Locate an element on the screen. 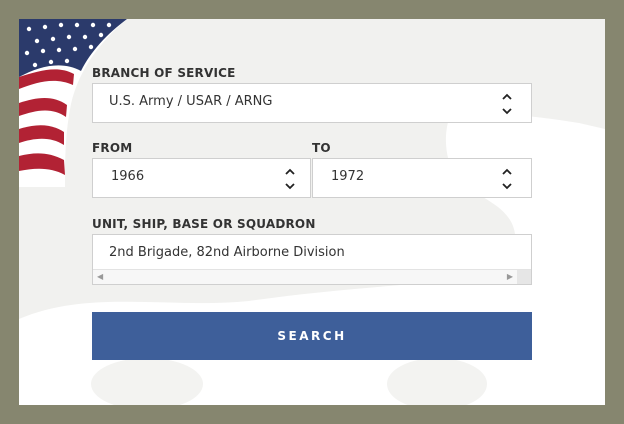  unit-input: 2nd Brigade, 82nd Airborne Division ◀ ▶ is located at coordinates (312, 259).